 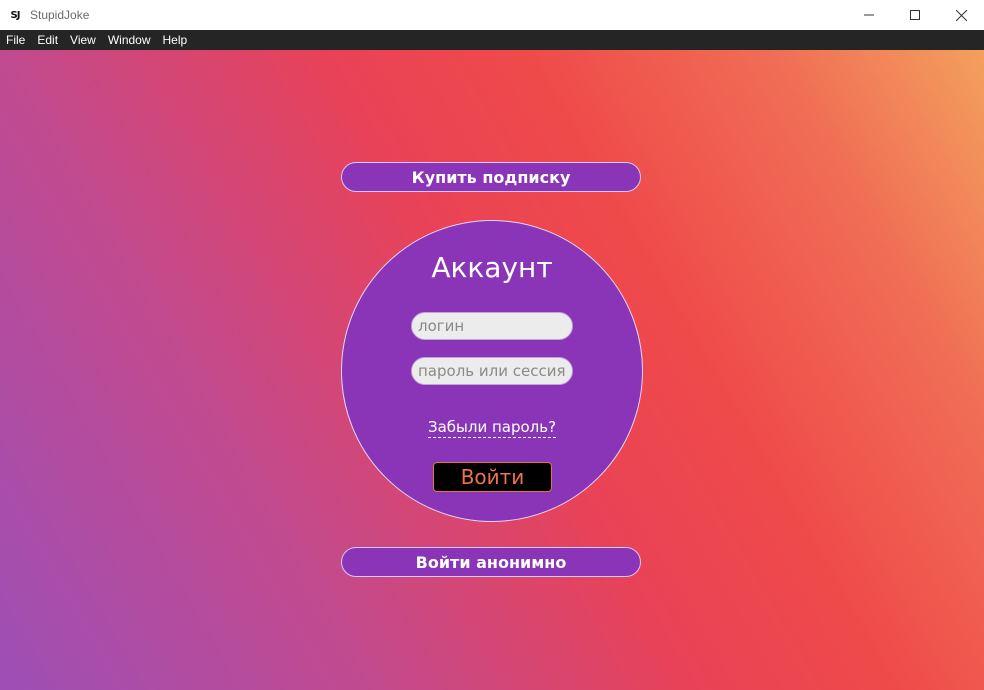 I want to click on minimize-icon, so click(x=869, y=15).